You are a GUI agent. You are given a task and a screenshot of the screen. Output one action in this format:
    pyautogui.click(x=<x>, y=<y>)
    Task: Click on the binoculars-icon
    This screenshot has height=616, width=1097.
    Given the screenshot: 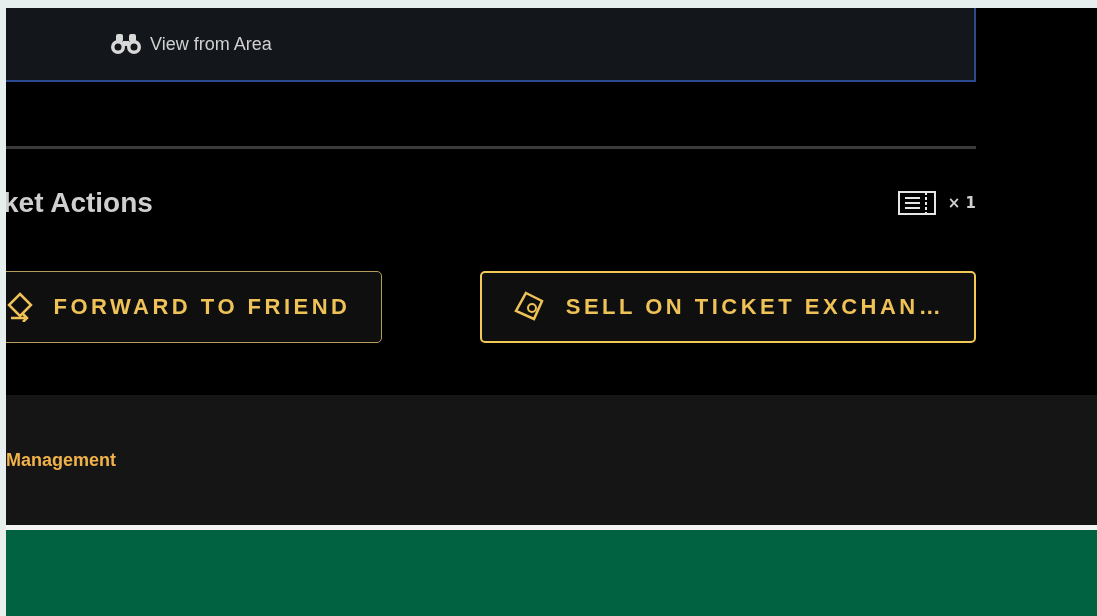 What is the action you would take?
    pyautogui.click(x=126, y=44)
    